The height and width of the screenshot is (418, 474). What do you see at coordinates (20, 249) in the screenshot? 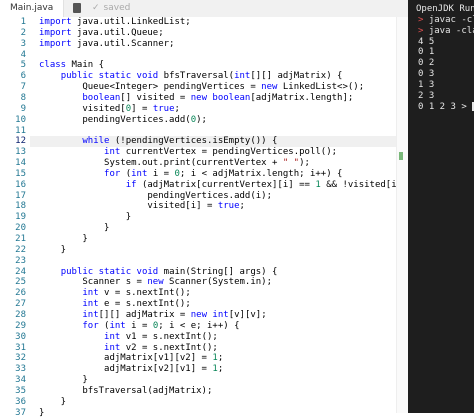
I see `line-number: 22` at bounding box center [20, 249].